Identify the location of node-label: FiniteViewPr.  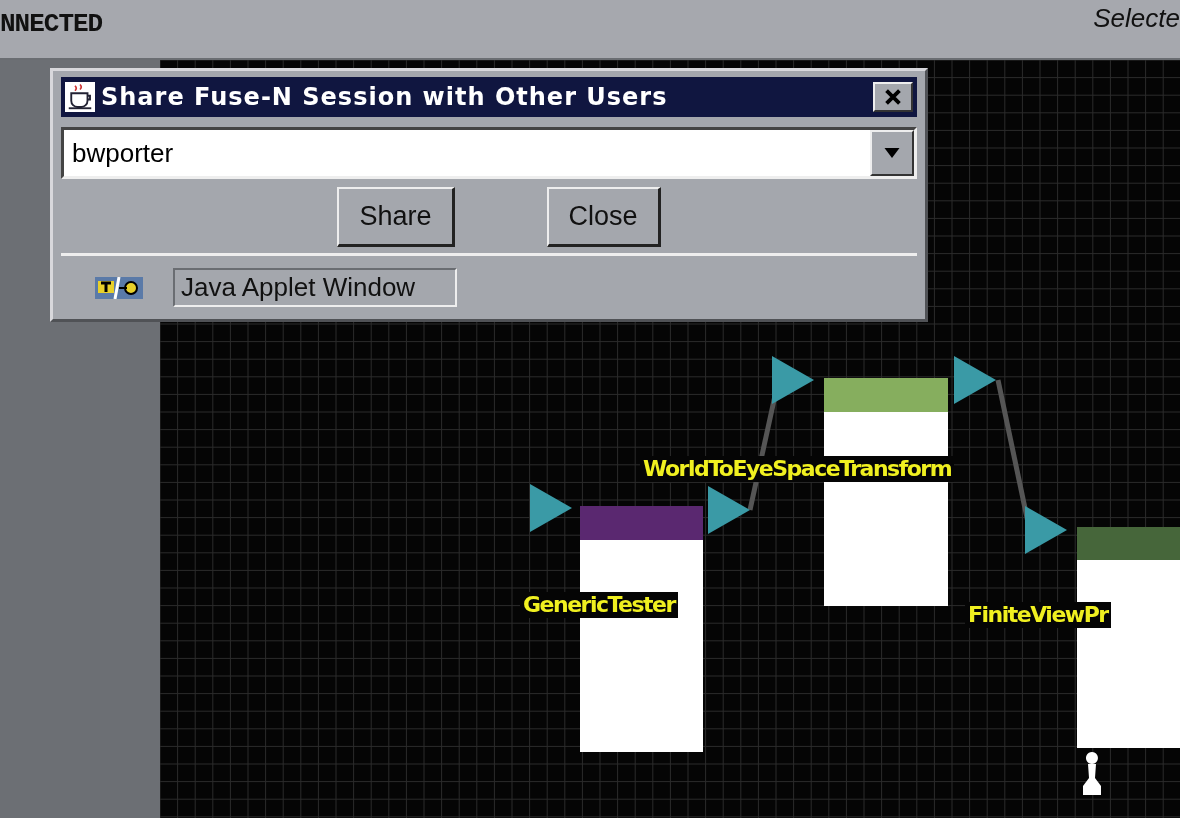
(1038, 615).